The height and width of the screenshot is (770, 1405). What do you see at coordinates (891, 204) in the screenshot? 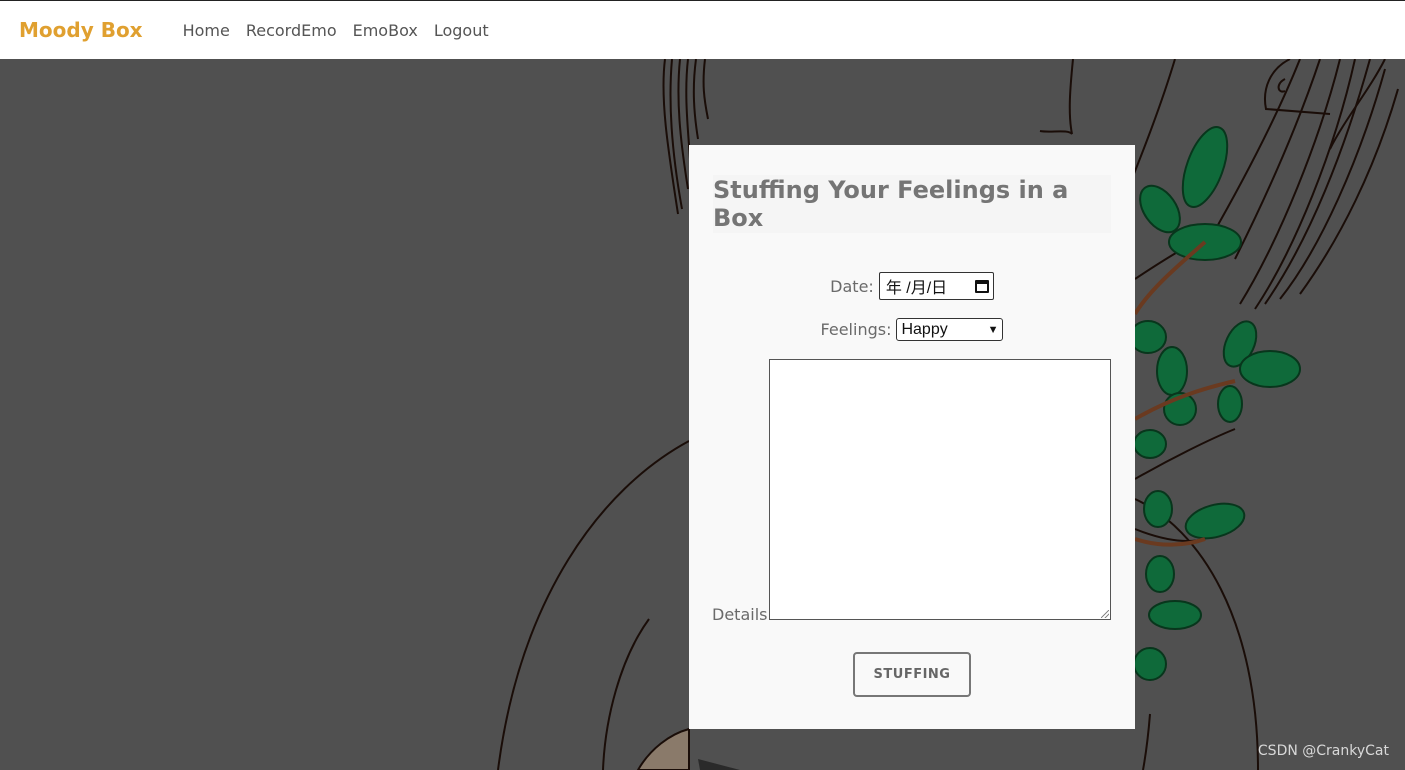
I see `form-title: Stuffing Your Feelings in a Box` at bounding box center [891, 204].